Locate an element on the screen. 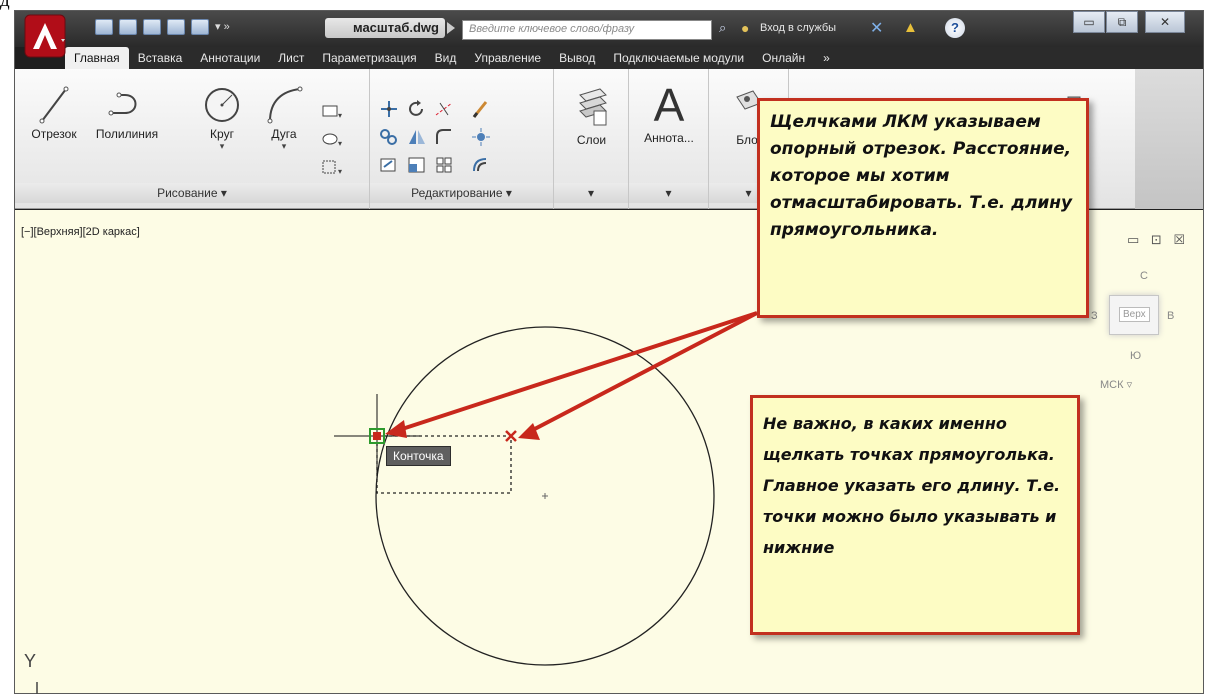 The width and height of the screenshot is (1209, 694). snap-tooltip: Конточка is located at coordinates (418, 456).